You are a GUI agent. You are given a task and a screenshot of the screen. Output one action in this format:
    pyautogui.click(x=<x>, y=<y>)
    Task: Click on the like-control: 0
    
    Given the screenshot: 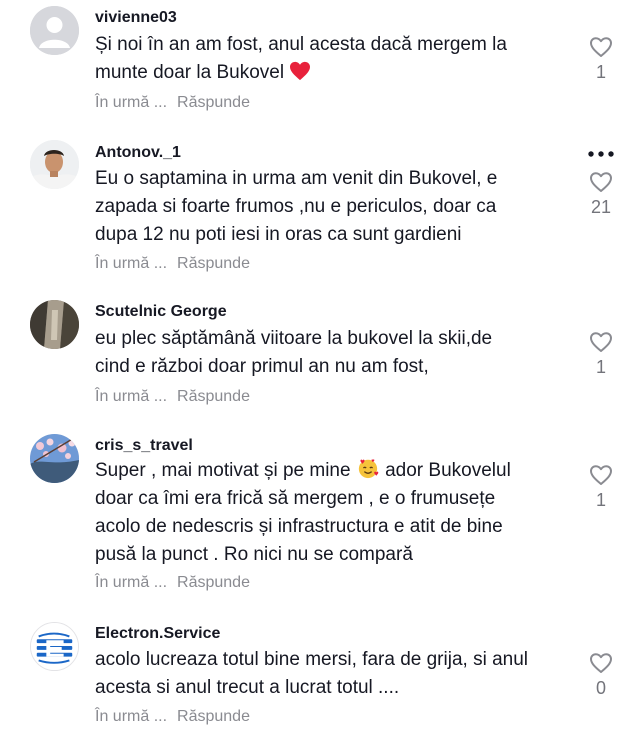 What is the action you would take?
    pyautogui.click(x=601, y=675)
    